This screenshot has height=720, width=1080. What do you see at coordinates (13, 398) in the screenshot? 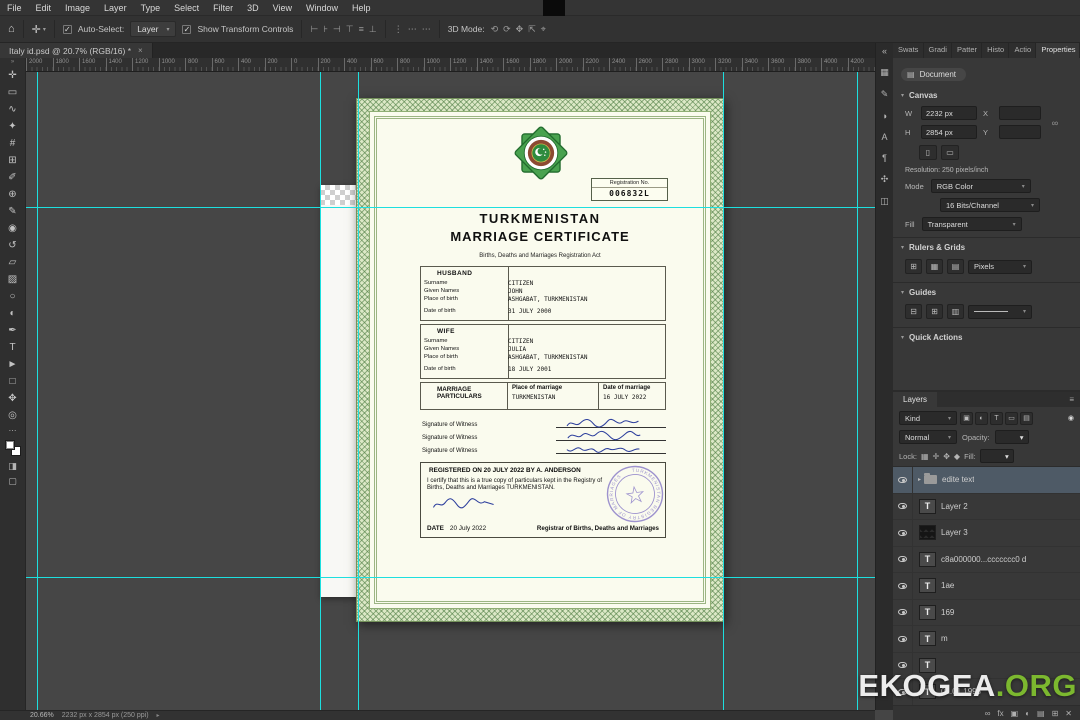
I see `hand-tool: ✥` at bounding box center [13, 398].